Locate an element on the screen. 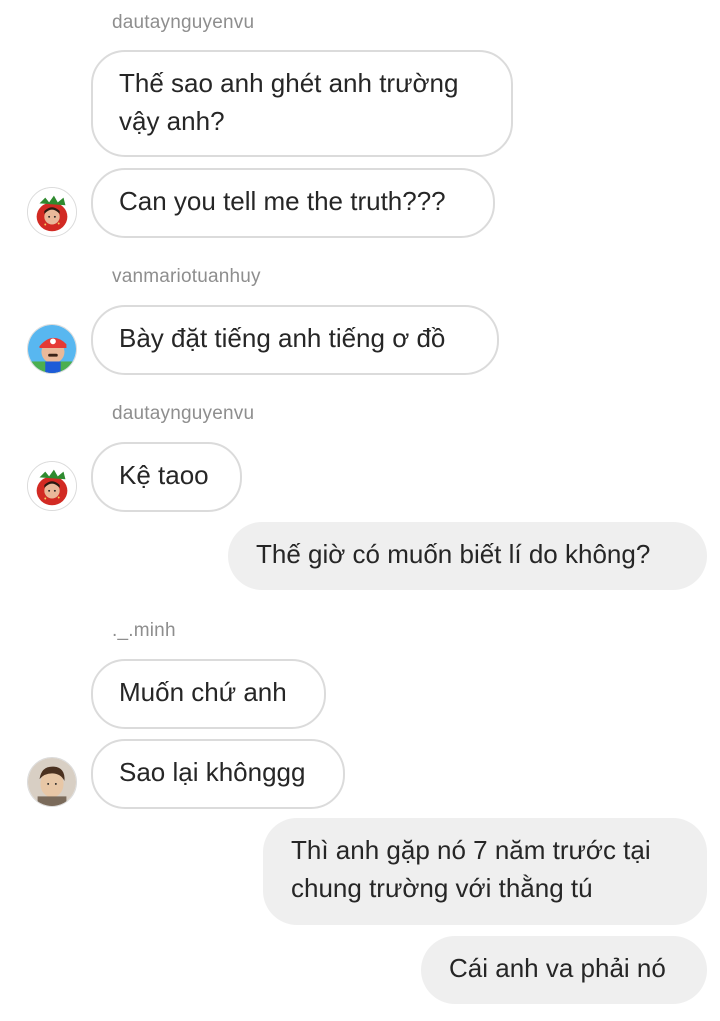 This screenshot has height=1021, width=720. message-bubble-outgoing: Cái anh va phải nó is located at coordinates (564, 970).